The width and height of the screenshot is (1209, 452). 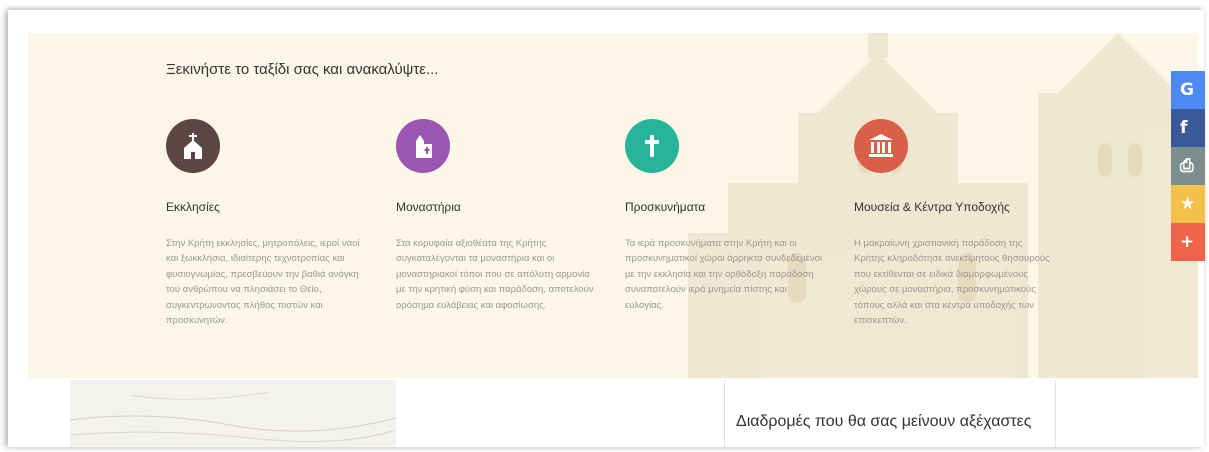 What do you see at coordinates (193, 146) in the screenshot?
I see `church-icon` at bounding box center [193, 146].